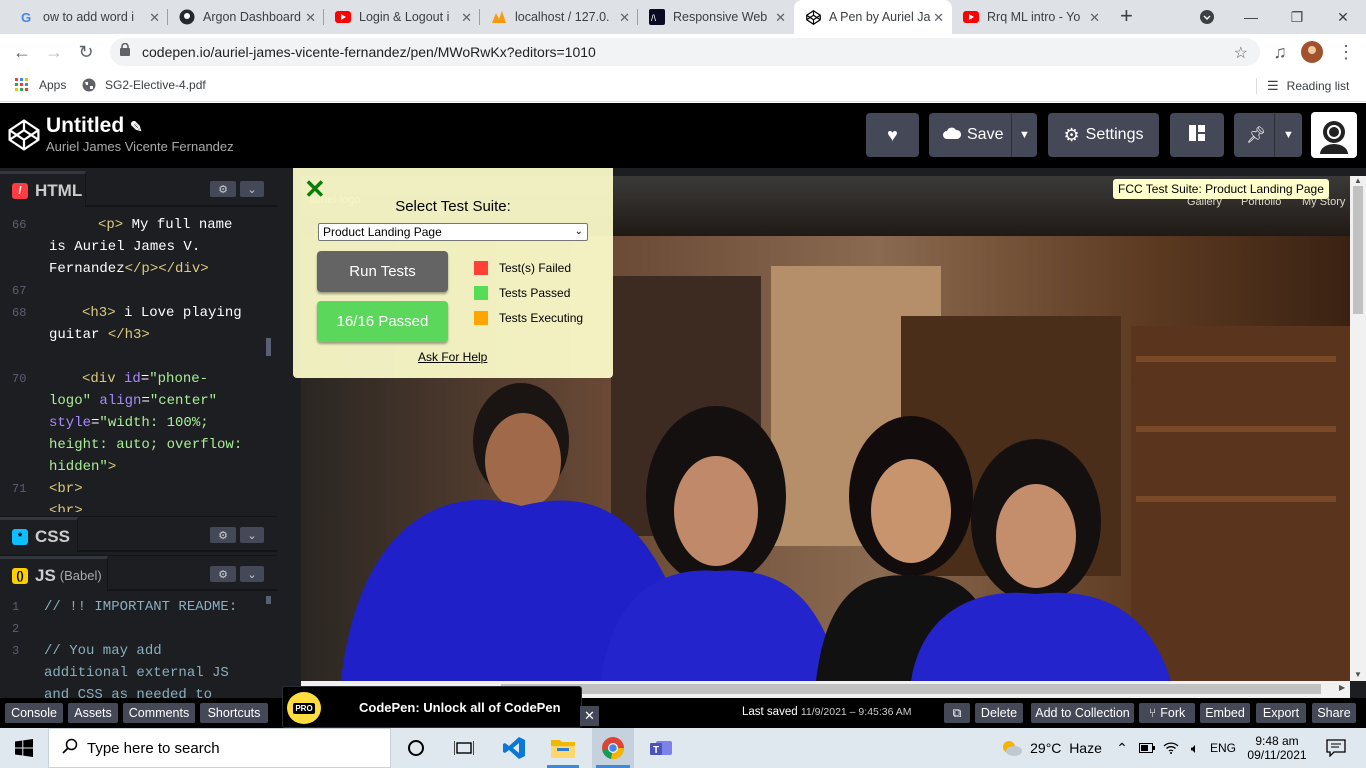 This screenshot has width=1366, height=768. Describe the element at coordinates (136, 127) in the screenshot. I see `pencil-icon: ✎` at that location.